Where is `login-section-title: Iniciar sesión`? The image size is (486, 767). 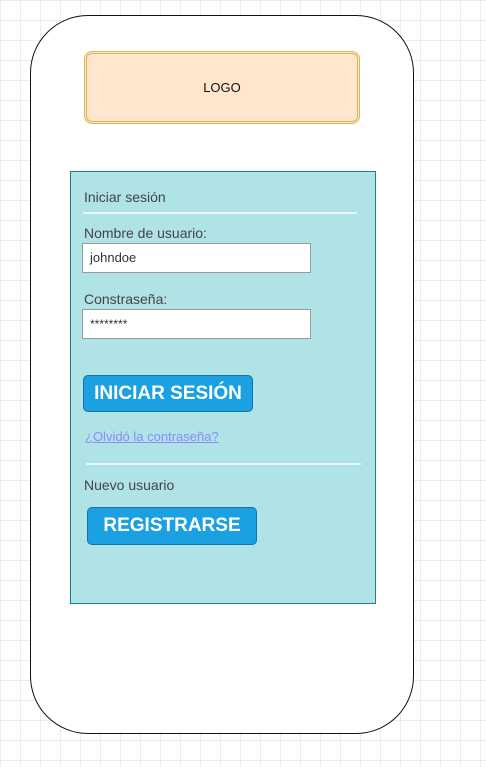 login-section-title: Iniciar sesión is located at coordinates (125, 197).